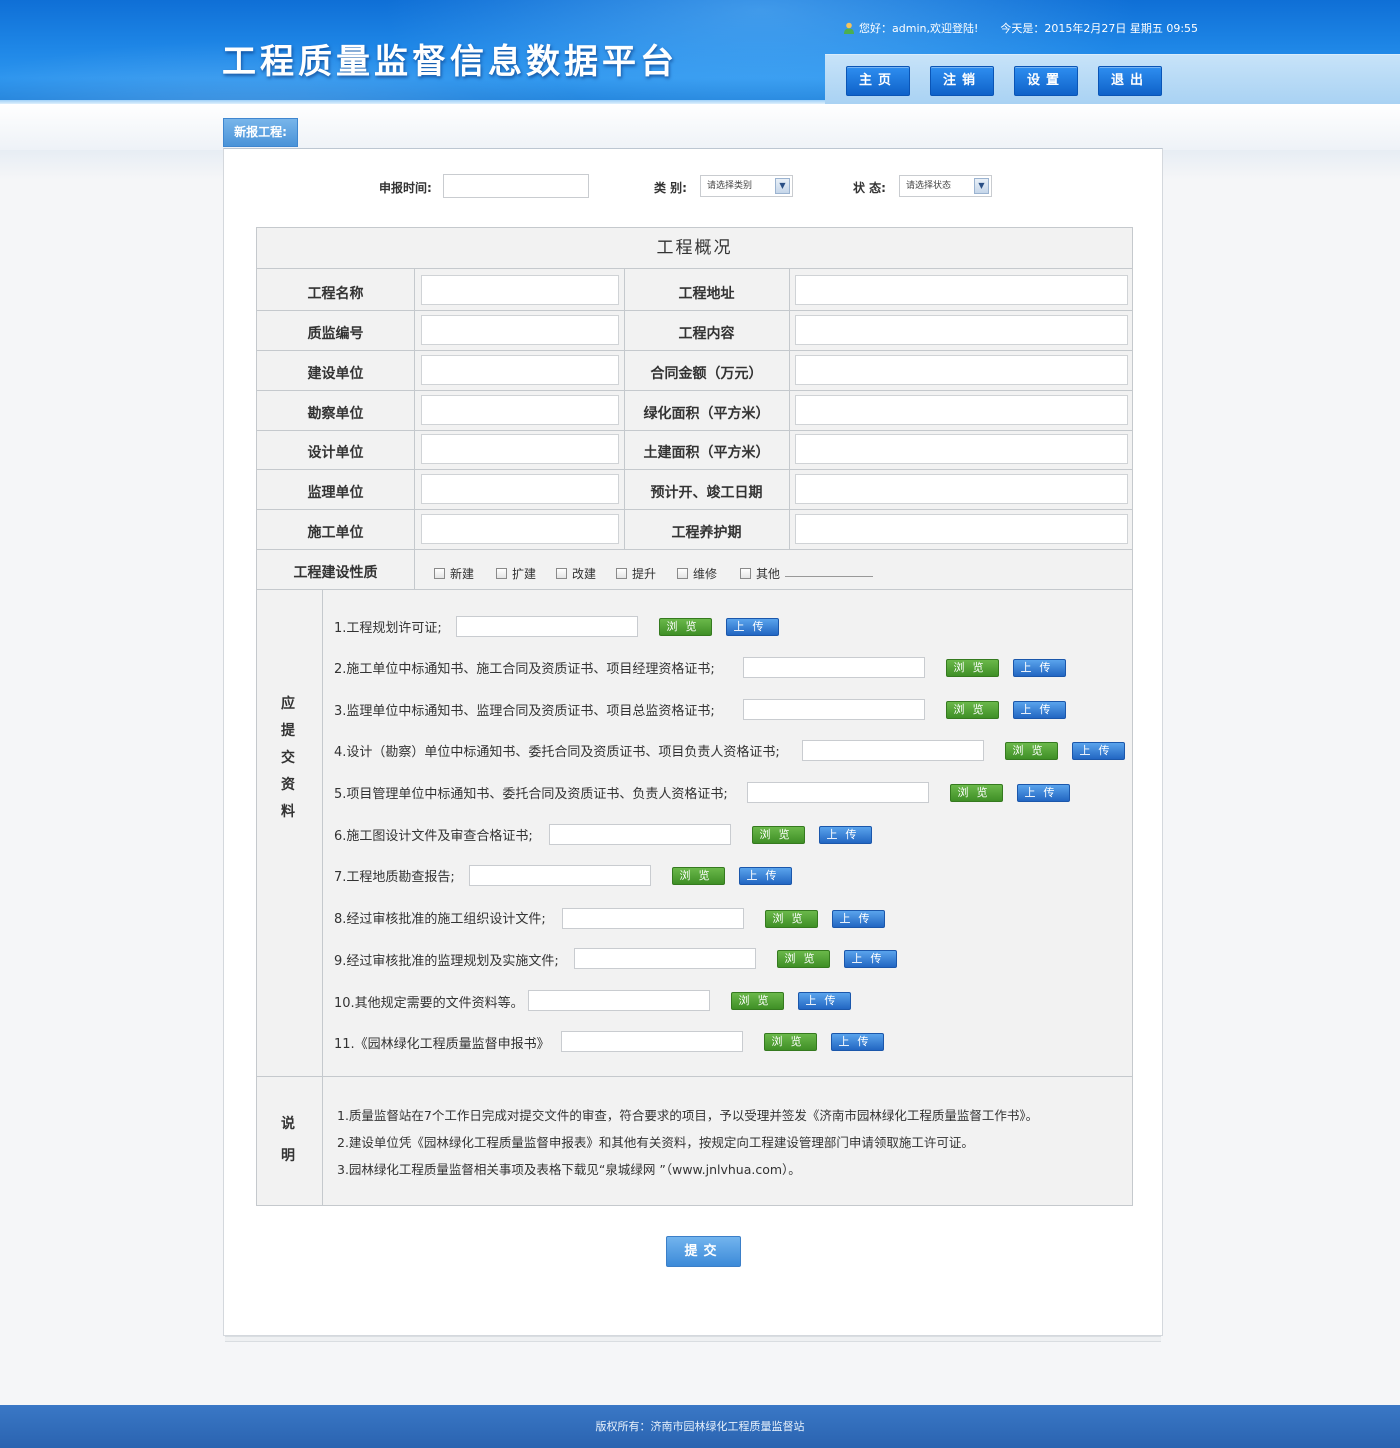  I want to click on input-civil-area, so click(961, 449).